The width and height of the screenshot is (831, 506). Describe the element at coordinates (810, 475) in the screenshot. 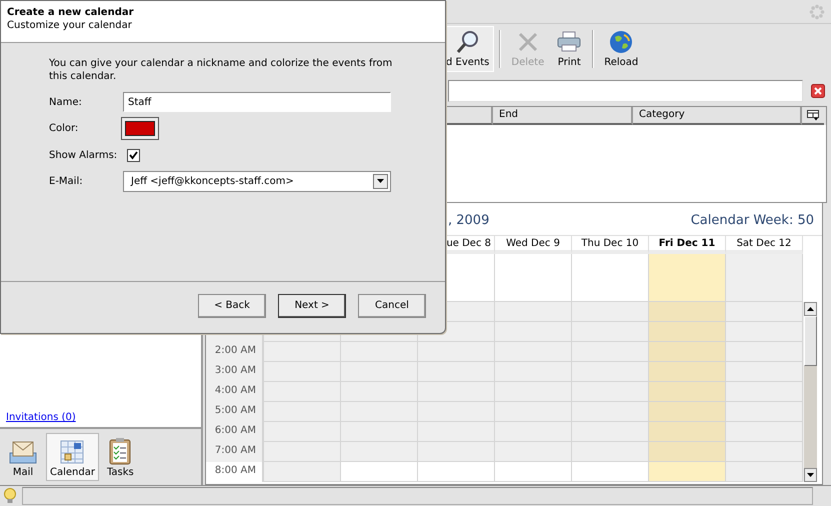

I see `down-arrow-icon` at that location.